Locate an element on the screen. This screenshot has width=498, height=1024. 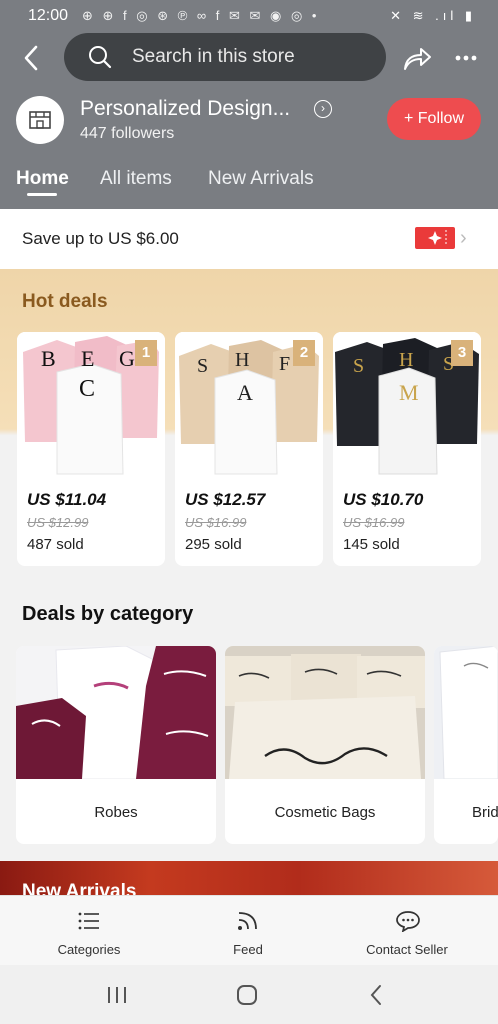
store-tabs: Home All items New Arrivals is located at coordinates (249, 186).